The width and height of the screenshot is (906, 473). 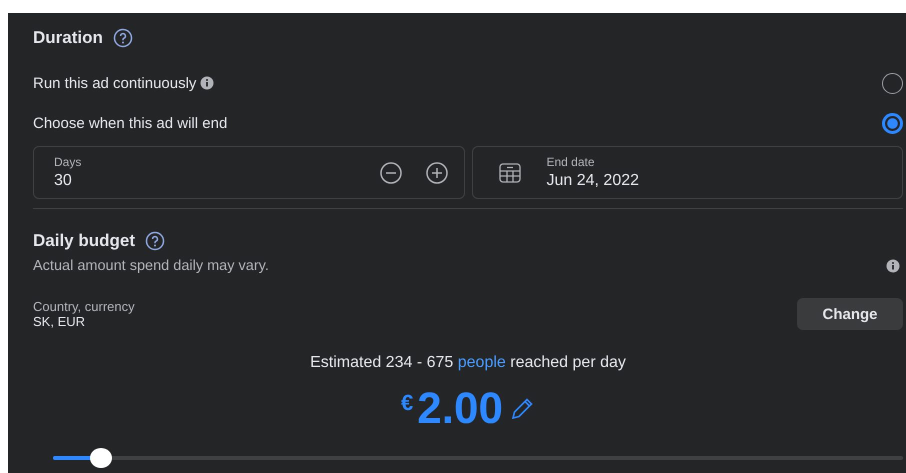 What do you see at coordinates (687, 172) in the screenshot?
I see `date-field: End date Jun 24, 2022` at bounding box center [687, 172].